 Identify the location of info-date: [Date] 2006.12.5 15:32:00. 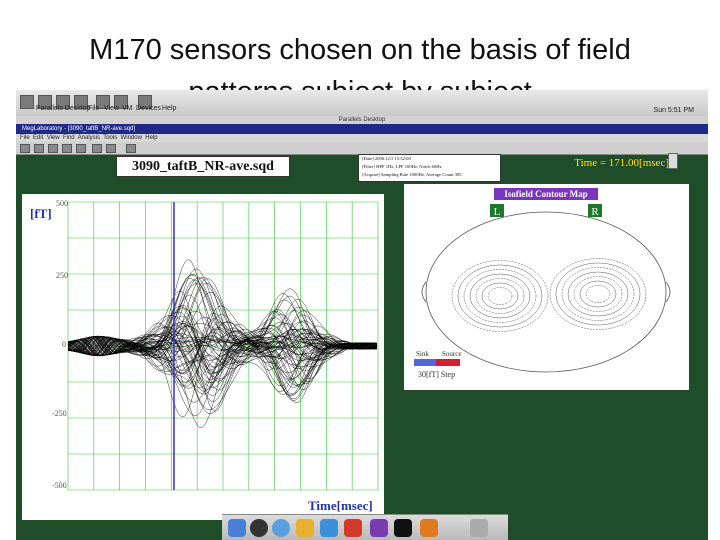
(386, 158).